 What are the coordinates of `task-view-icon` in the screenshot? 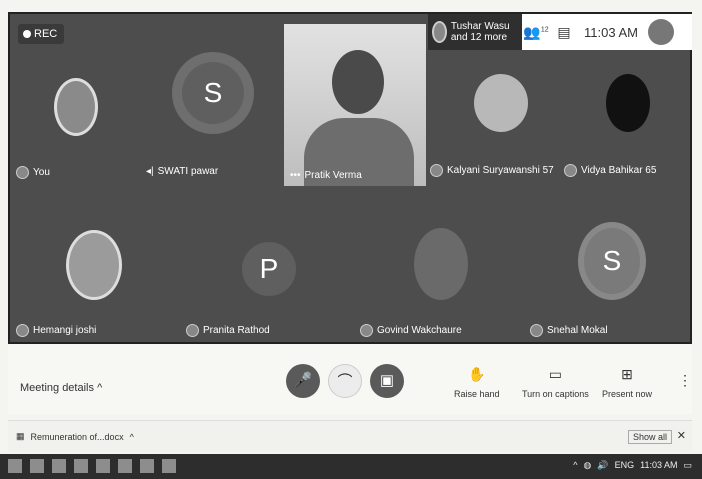 It's located at (59, 466).